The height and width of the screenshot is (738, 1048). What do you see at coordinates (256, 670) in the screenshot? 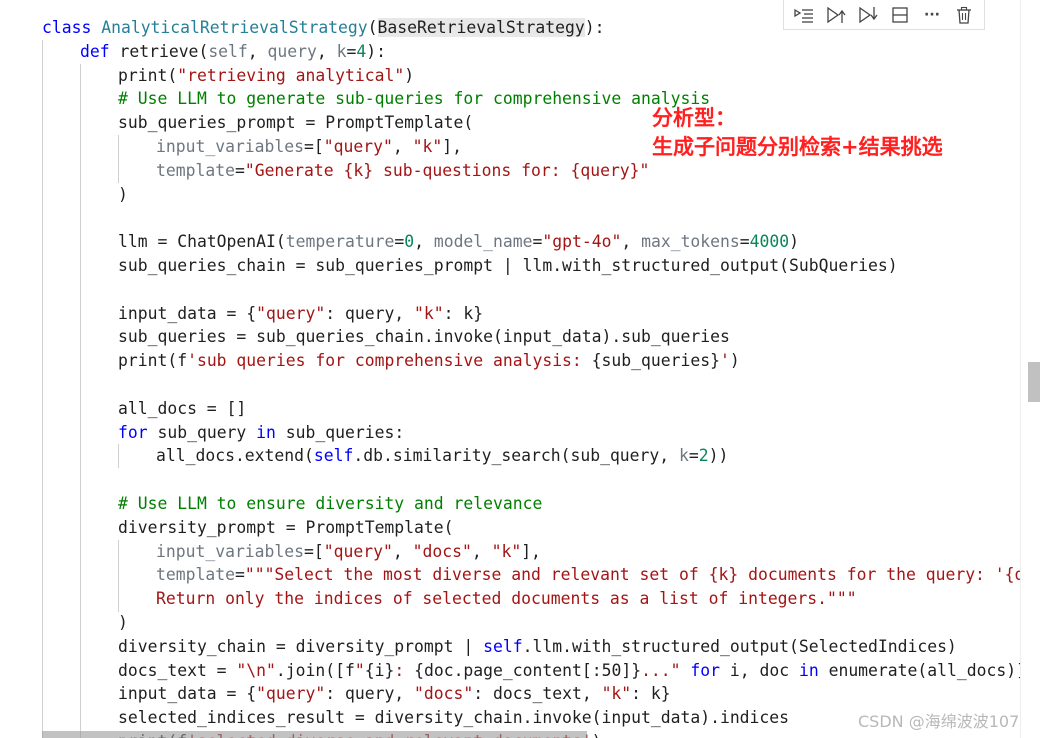
I see `code-token: "\n"` at bounding box center [256, 670].